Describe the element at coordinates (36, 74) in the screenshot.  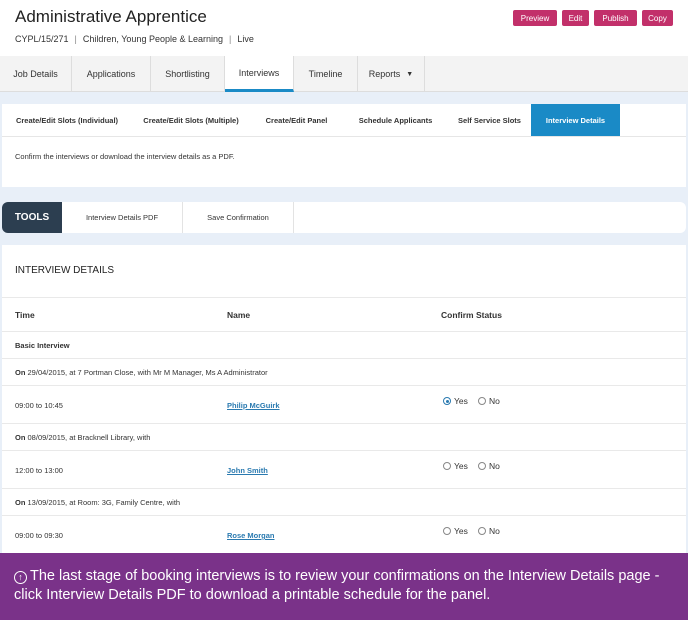
I see `tab-job-details: Job Details` at that location.